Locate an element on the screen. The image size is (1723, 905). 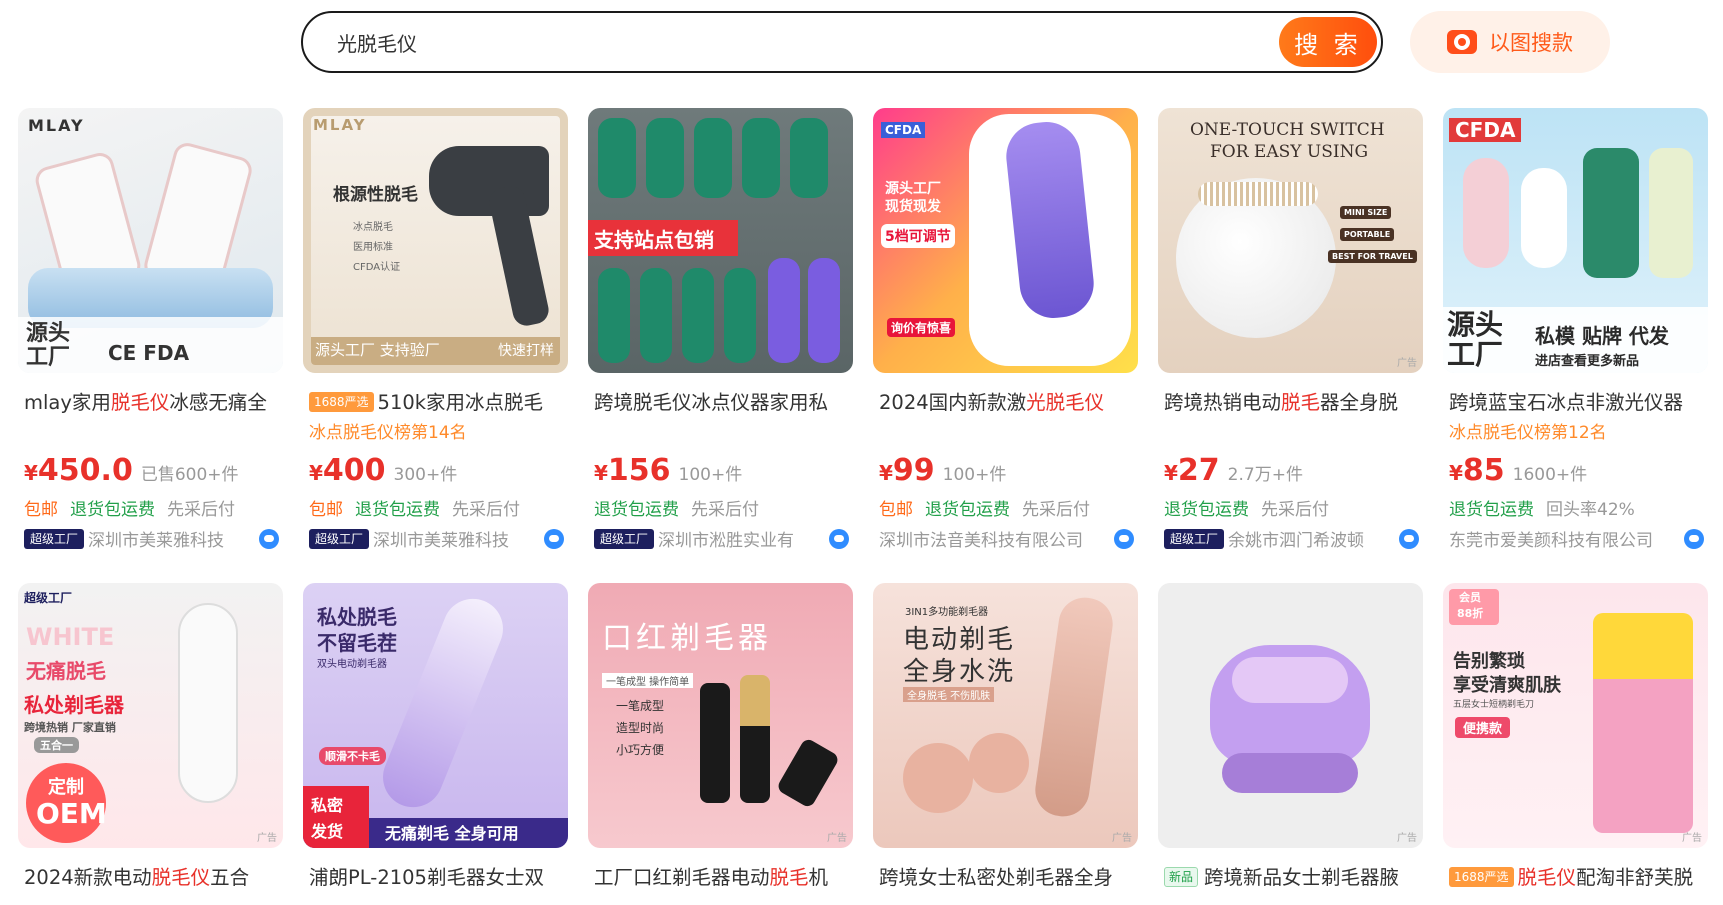
price-row: ¥450.0 已售600+件 is located at coordinates (131, 470).